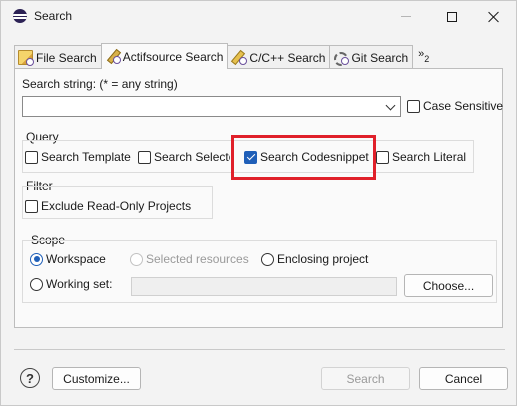  Describe the element at coordinates (192, 157) in the screenshot. I see `search-selector-label: Search Selecto` at that location.